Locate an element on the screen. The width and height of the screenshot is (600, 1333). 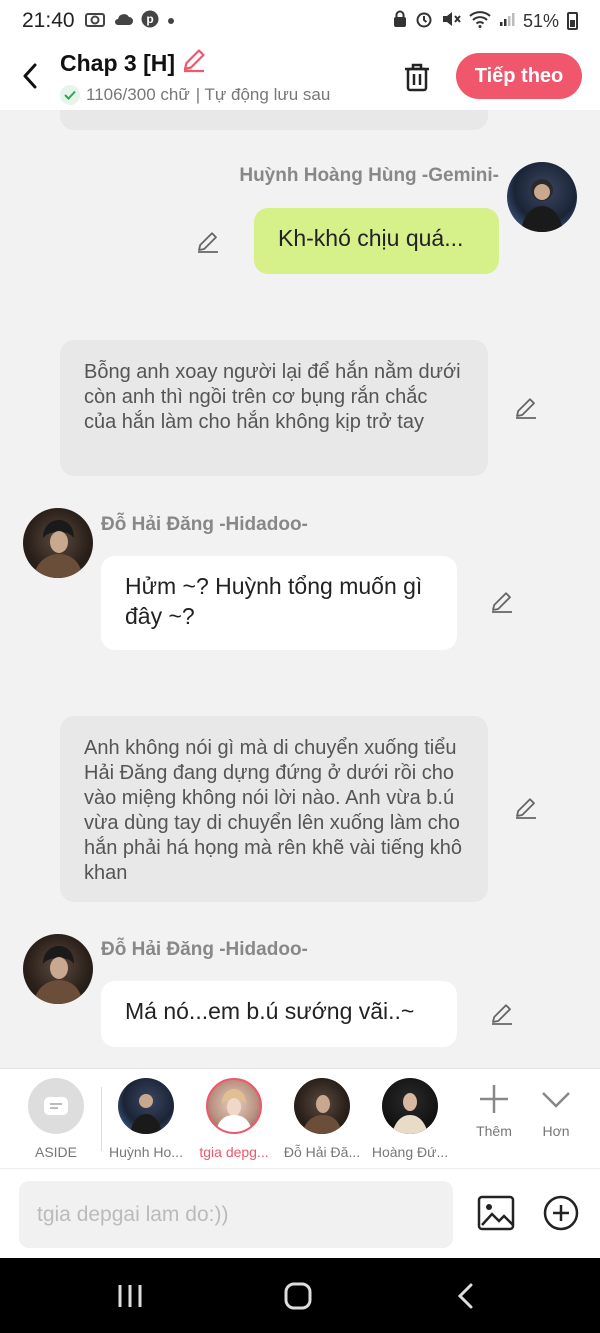
notification-icons: p is located at coordinates (129, 21).